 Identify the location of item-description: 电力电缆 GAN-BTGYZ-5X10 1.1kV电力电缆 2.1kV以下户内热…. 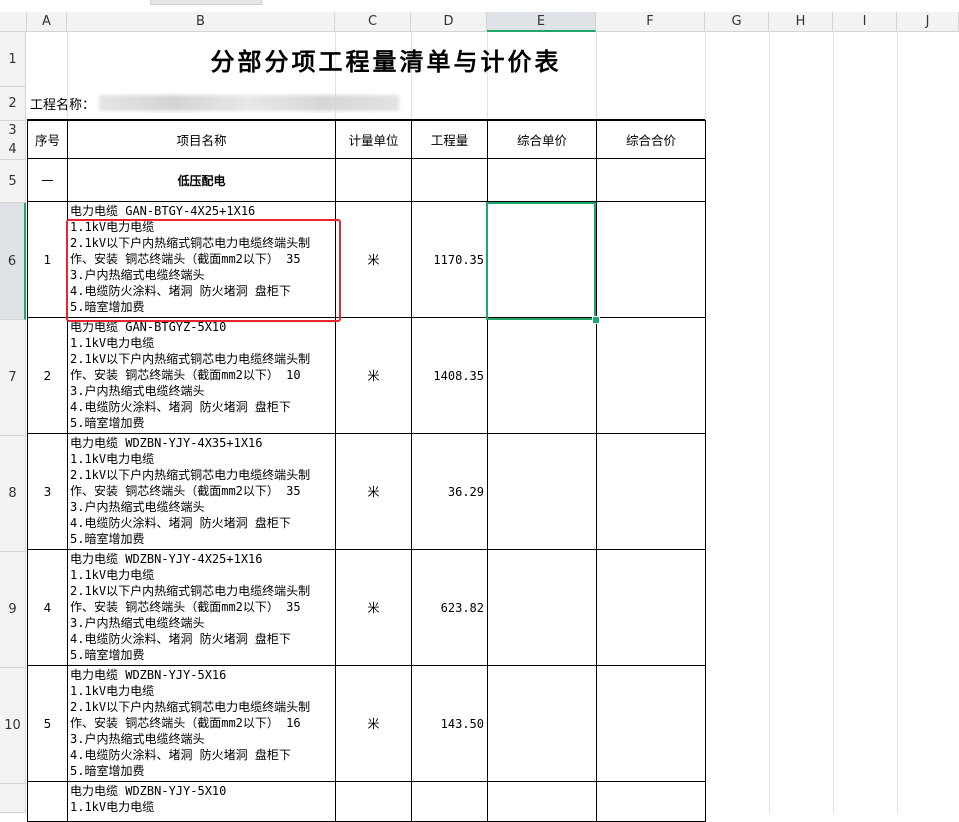
(201, 375).